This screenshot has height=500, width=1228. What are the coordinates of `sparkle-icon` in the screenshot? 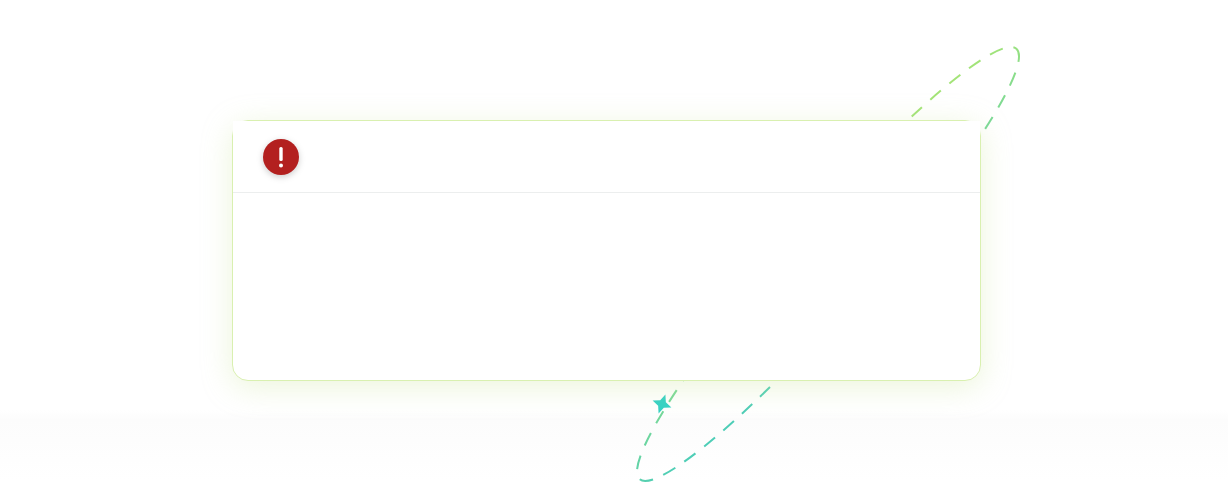 It's located at (662, 404).